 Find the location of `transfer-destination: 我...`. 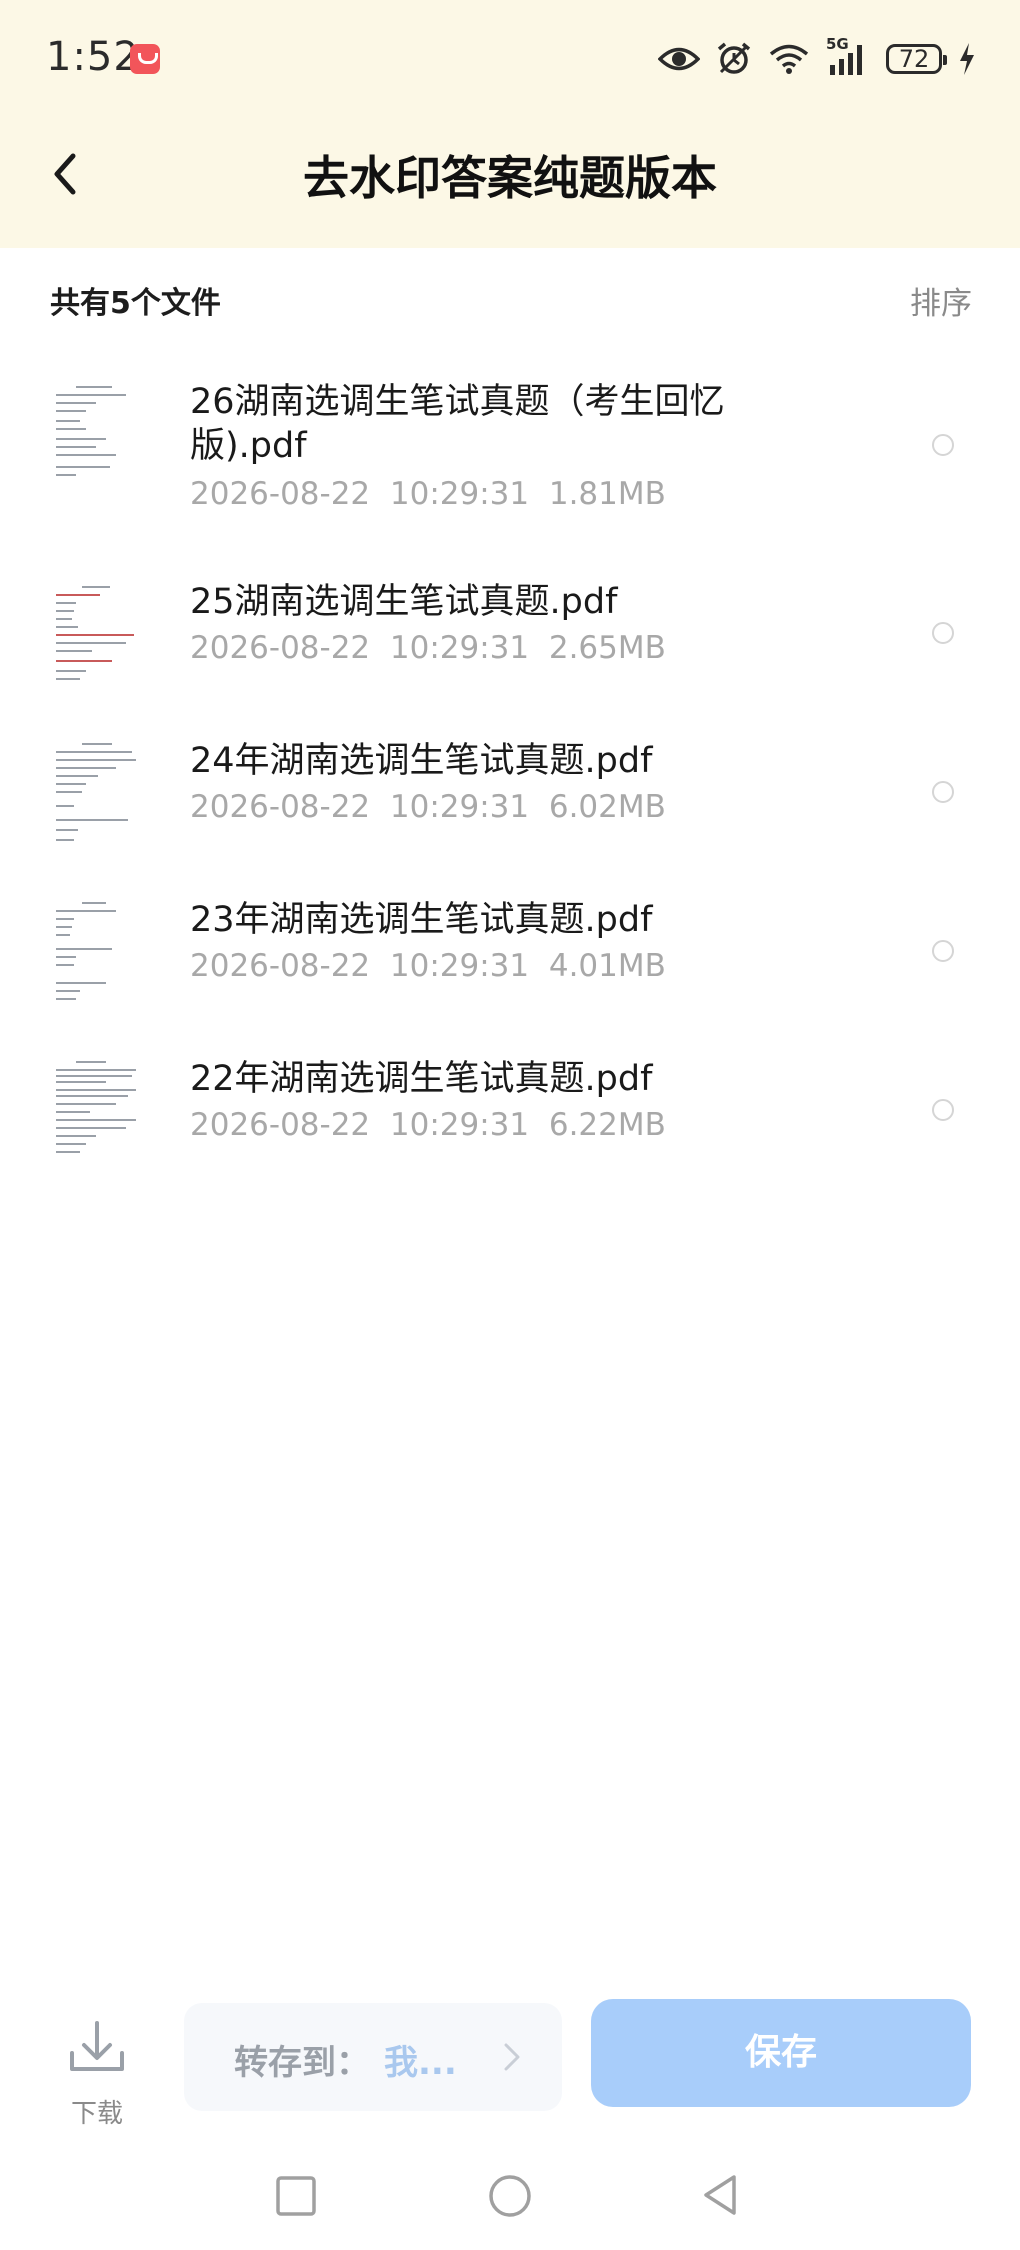

transfer-destination: 我... is located at coordinates (420, 2063).